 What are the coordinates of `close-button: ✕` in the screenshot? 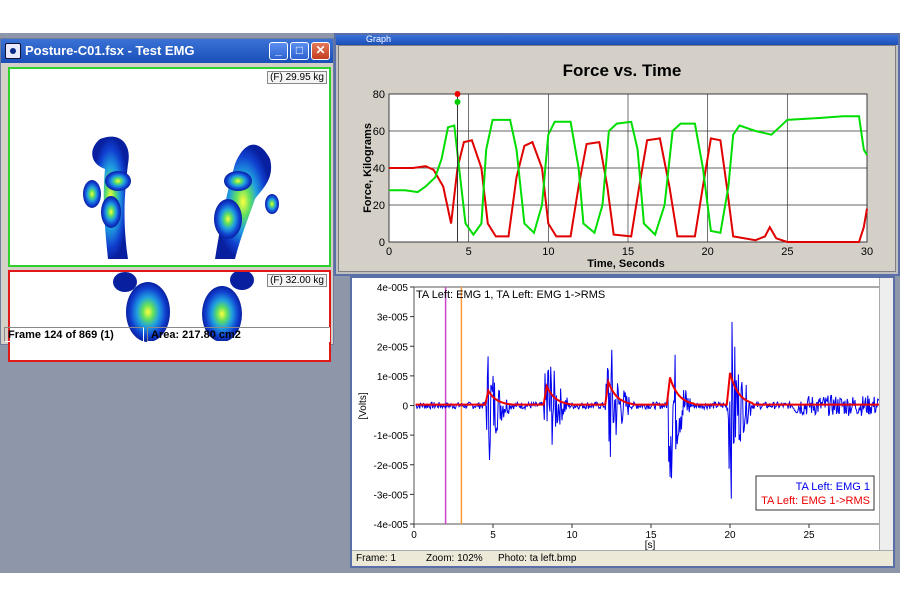 It's located at (320, 51).